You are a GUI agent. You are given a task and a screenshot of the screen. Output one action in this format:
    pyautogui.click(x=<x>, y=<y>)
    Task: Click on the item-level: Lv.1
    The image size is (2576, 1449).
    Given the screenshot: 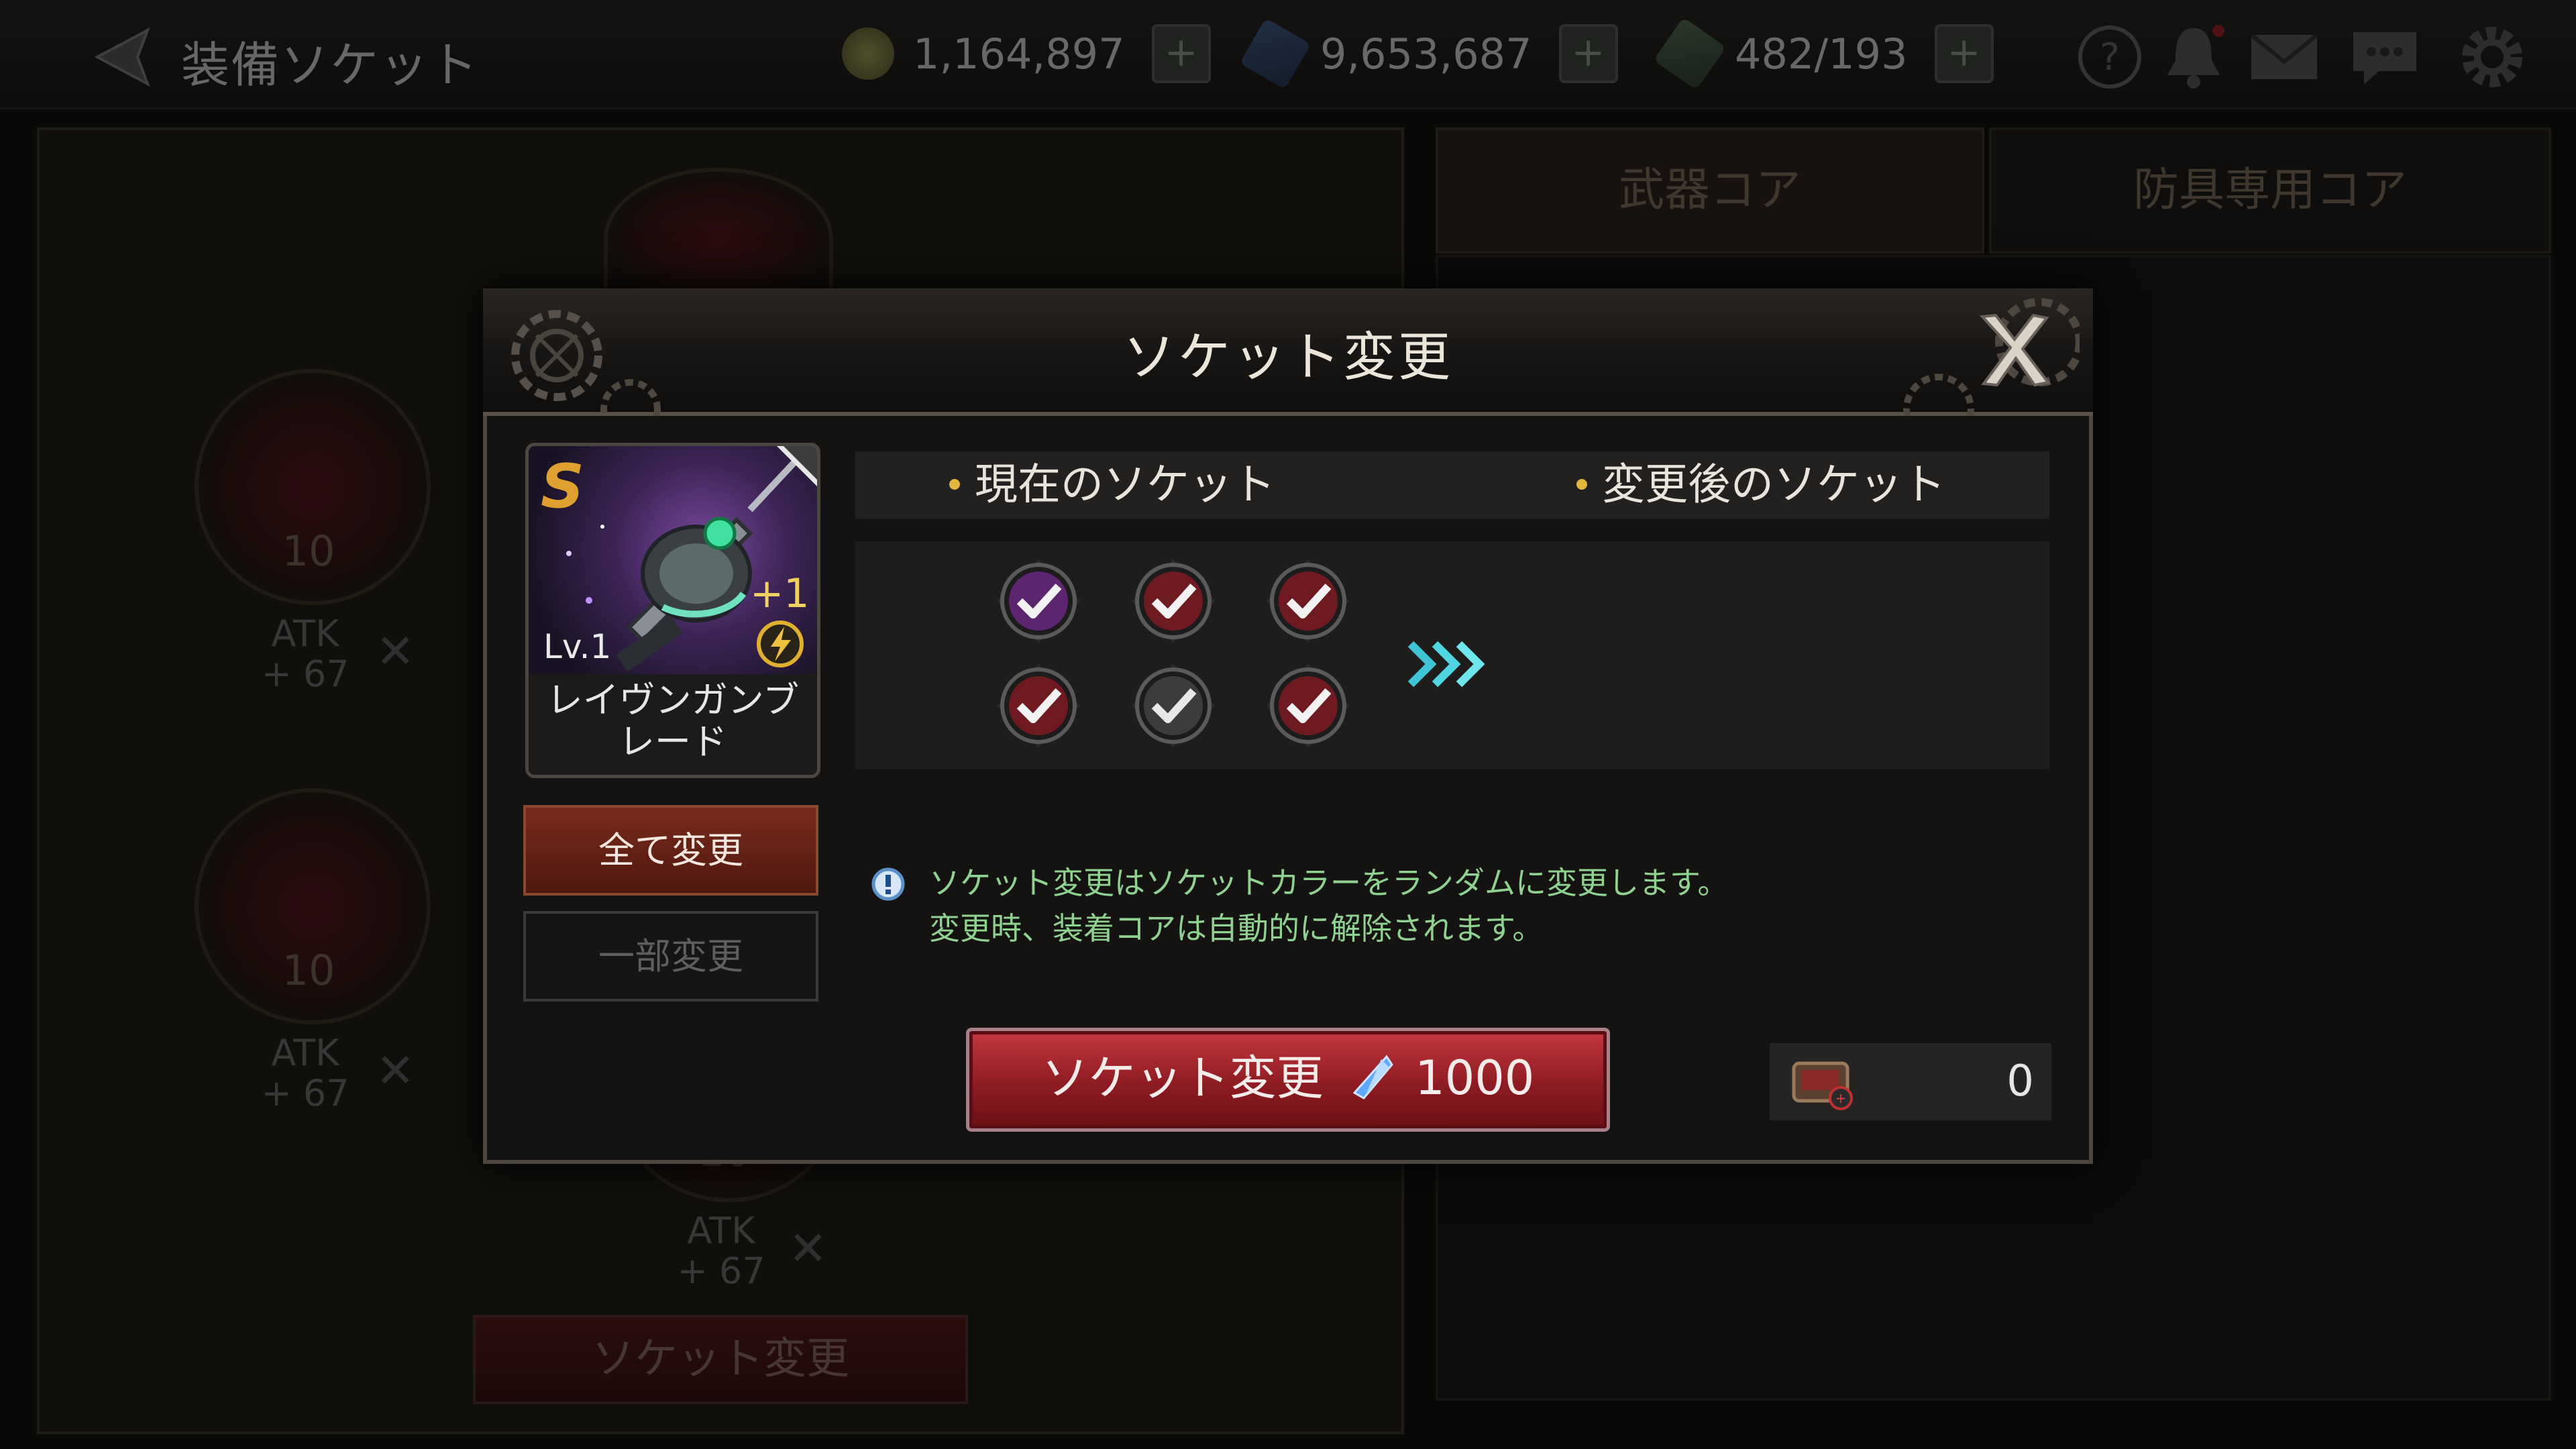 What is the action you would take?
    pyautogui.click(x=577, y=646)
    